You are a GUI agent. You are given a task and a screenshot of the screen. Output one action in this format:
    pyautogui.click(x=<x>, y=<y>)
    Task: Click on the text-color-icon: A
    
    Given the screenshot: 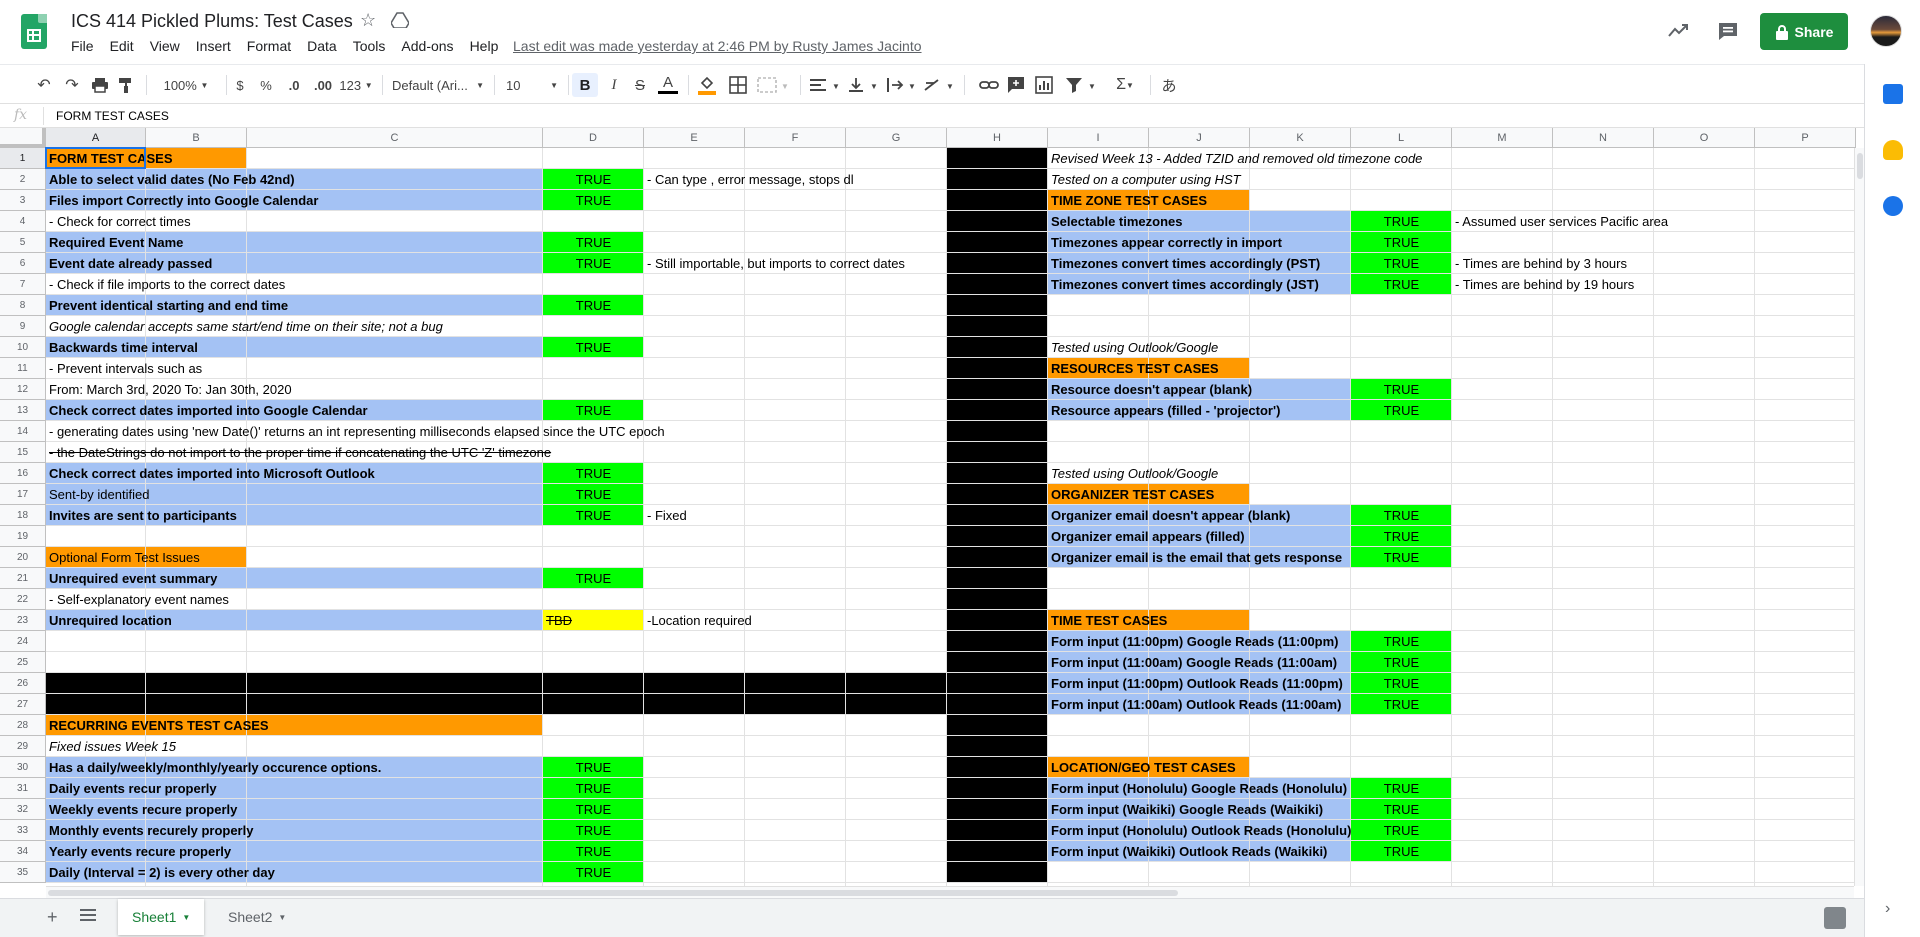 What is the action you would take?
    pyautogui.click(x=668, y=83)
    